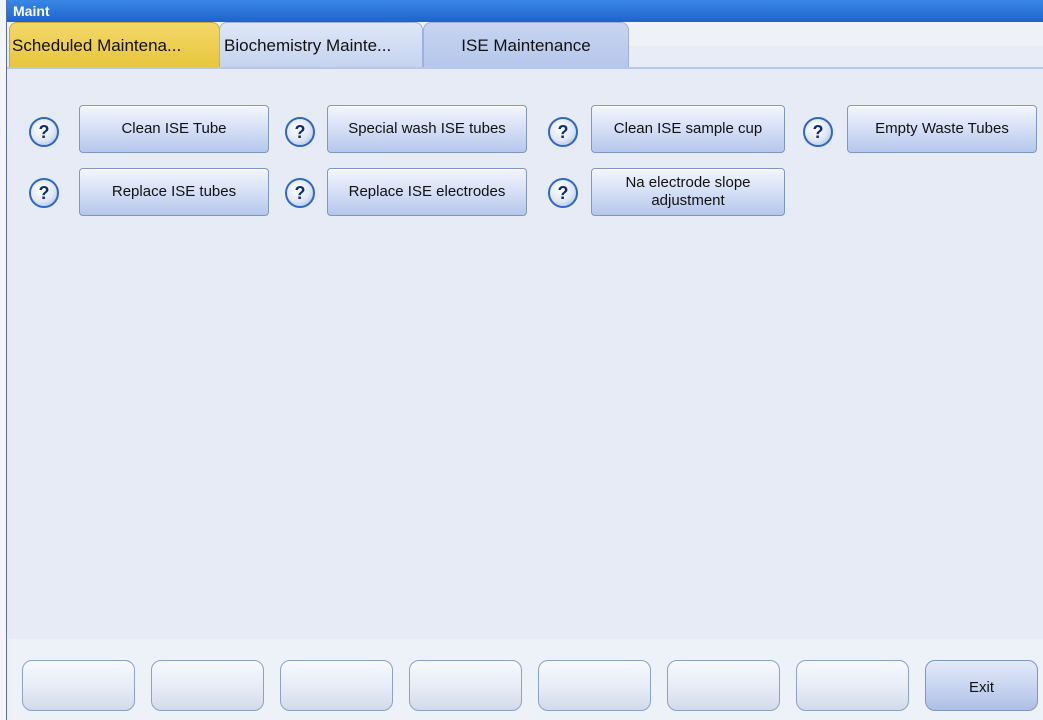 Image resolution: width=1043 pixels, height=720 pixels. Describe the element at coordinates (427, 192) in the screenshot. I see `replace-ise-electrodes-button: Replace ISE electrodes` at that location.